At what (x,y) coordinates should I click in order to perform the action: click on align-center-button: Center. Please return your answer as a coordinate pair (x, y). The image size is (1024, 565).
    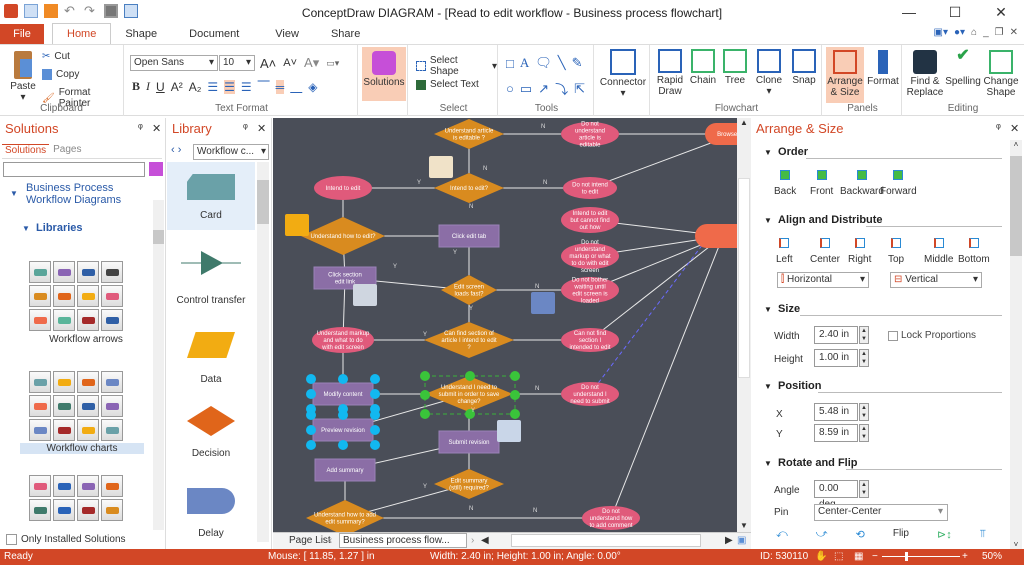
    Looking at the image, I should click on (825, 251).